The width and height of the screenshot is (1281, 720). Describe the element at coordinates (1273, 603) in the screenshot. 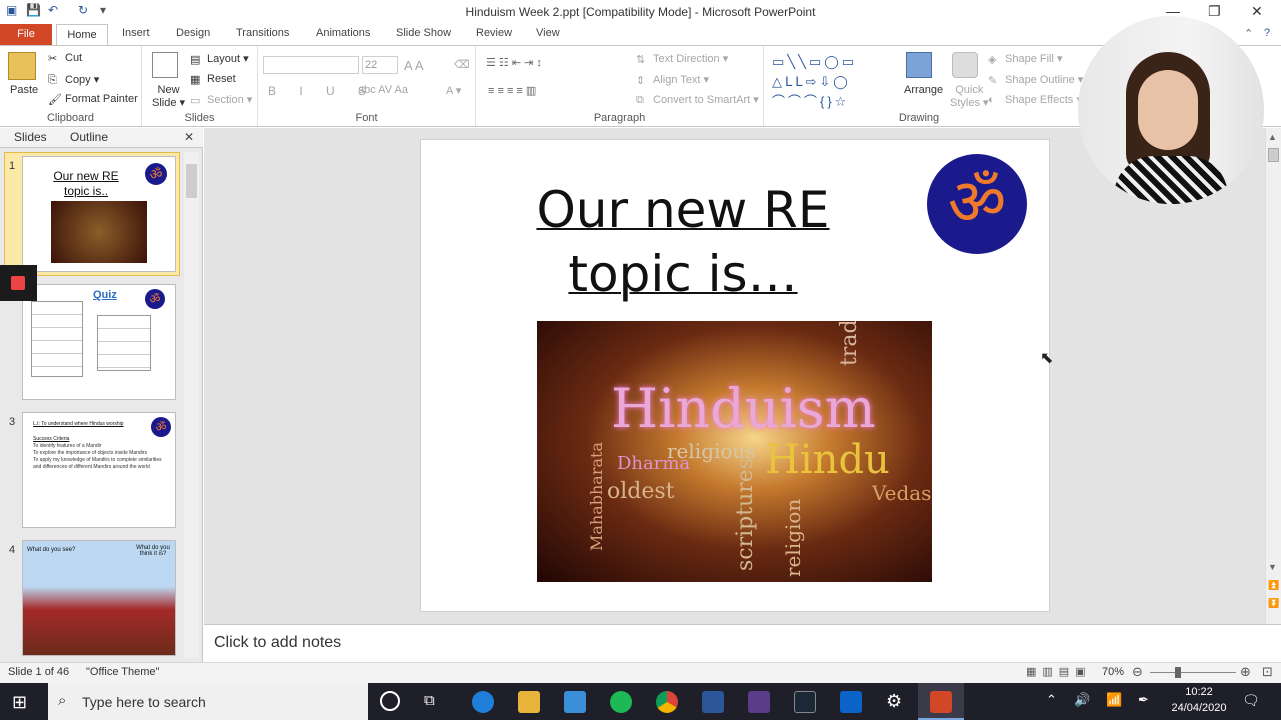

I see `next-slide-icon: ⏬` at that location.